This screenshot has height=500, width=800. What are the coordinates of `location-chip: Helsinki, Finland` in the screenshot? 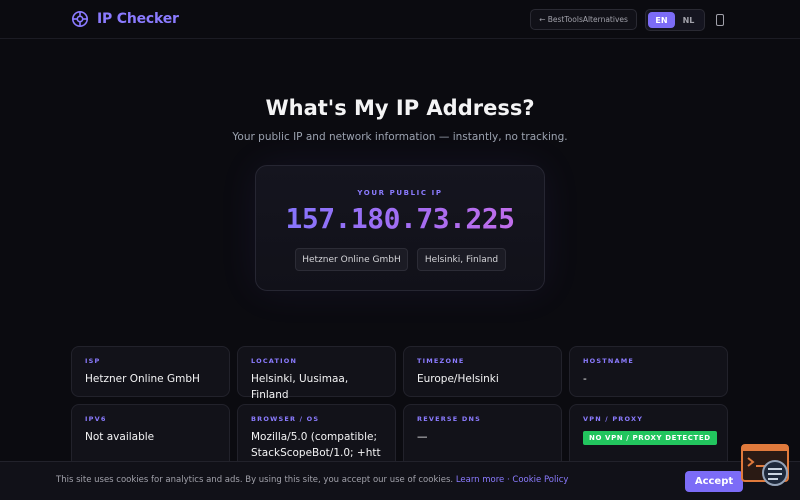 It's located at (461, 259).